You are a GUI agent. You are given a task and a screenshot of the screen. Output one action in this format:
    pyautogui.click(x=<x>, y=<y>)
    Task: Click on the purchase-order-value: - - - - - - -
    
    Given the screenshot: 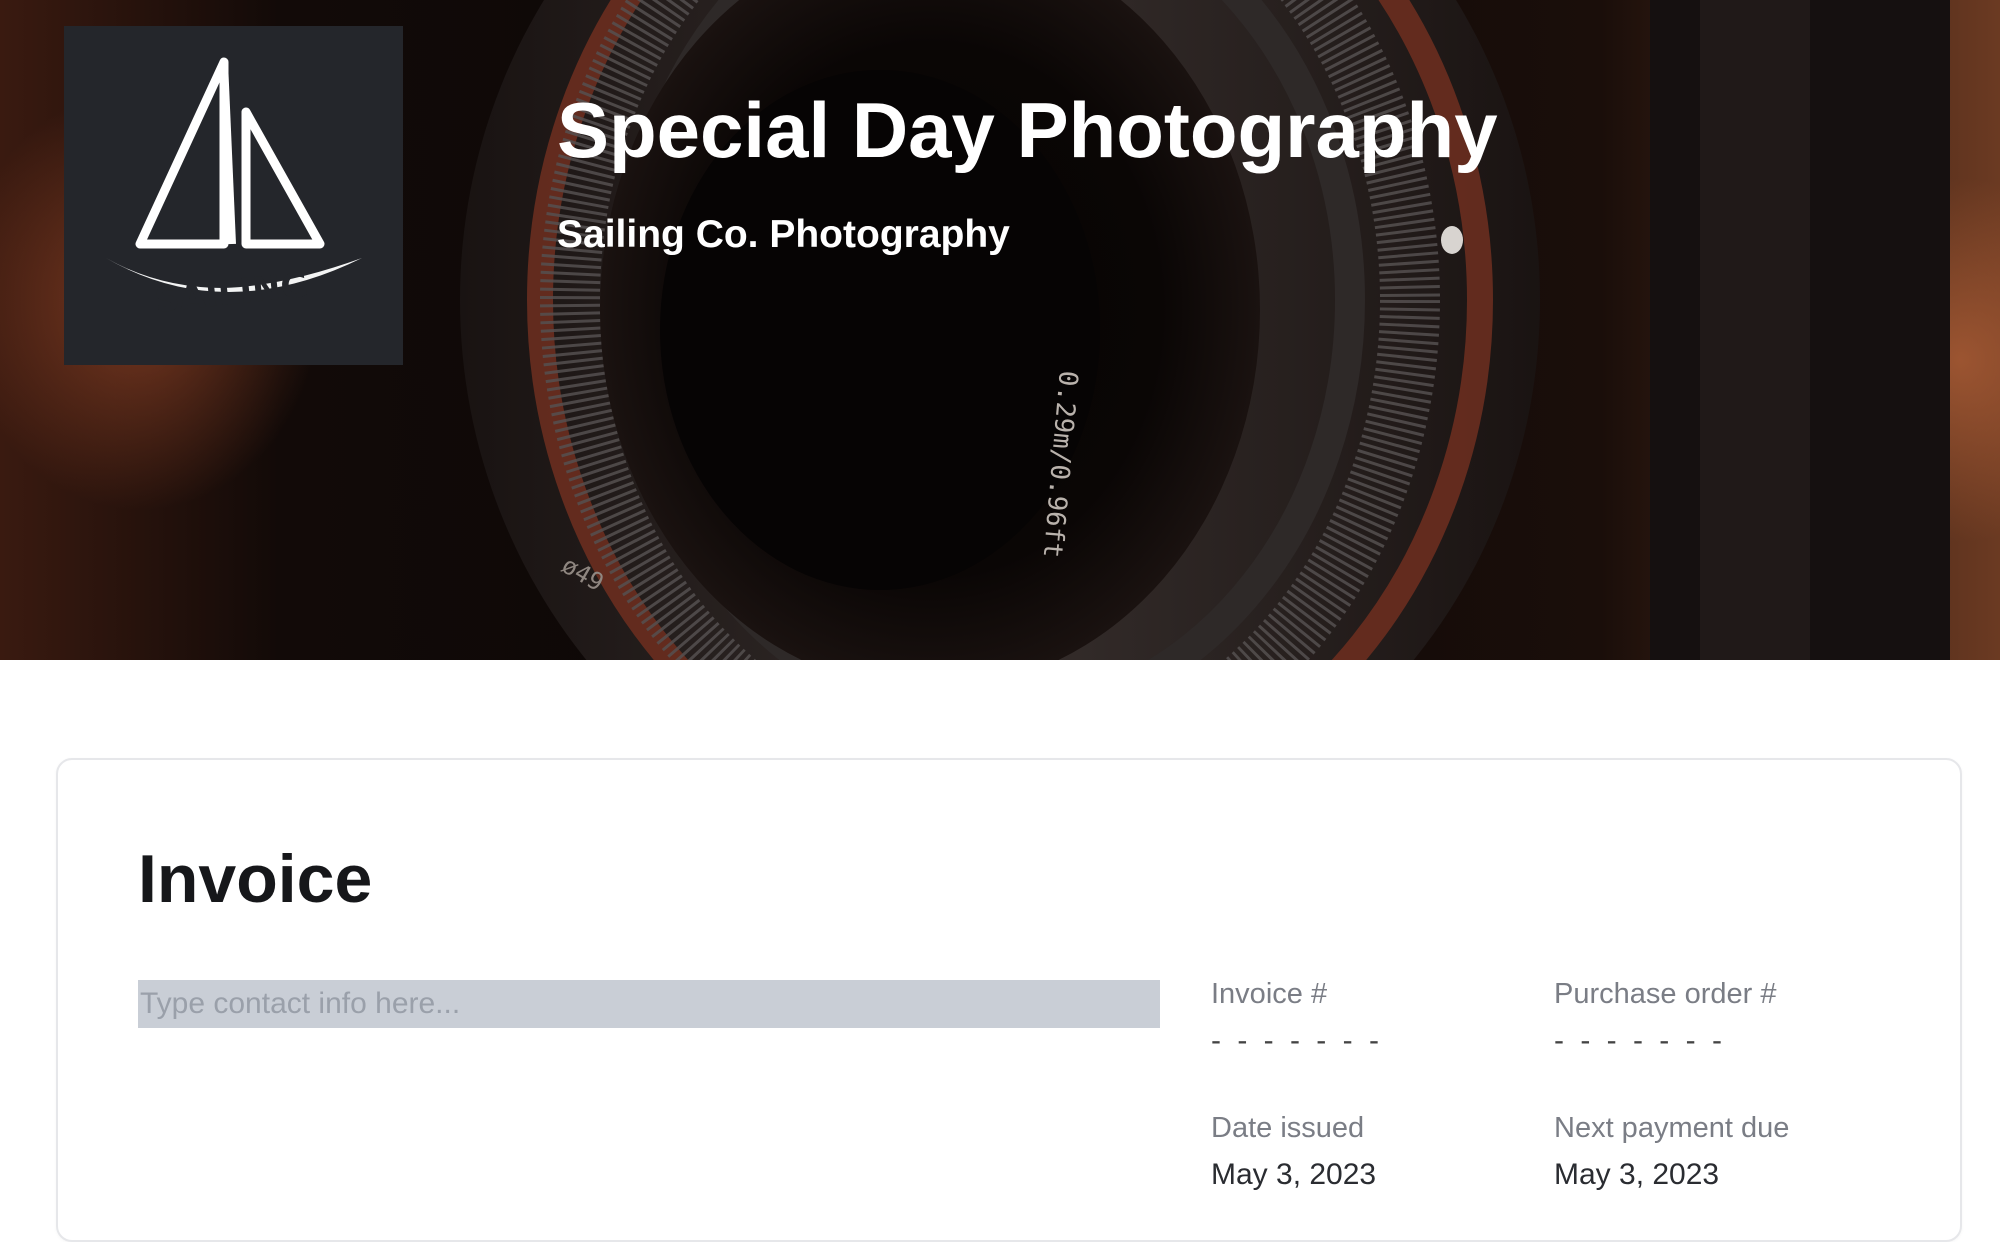 What is the action you would take?
    pyautogui.click(x=1640, y=1041)
    